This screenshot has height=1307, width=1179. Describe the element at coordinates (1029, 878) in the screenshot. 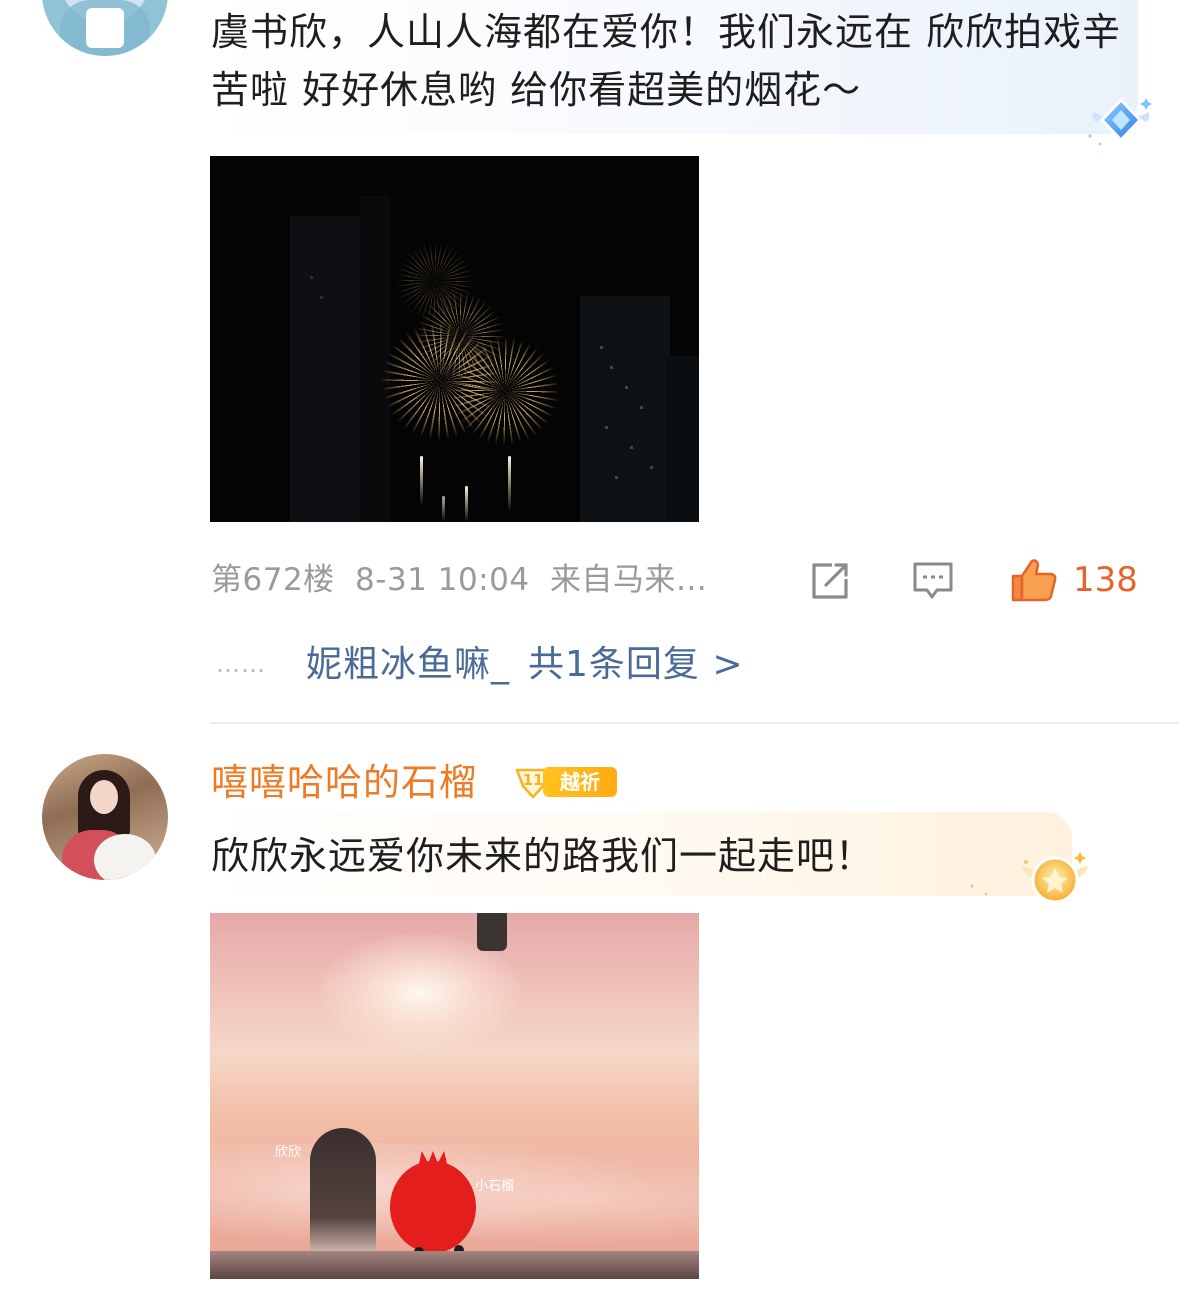

I see `gold-star-badge-icon` at that location.